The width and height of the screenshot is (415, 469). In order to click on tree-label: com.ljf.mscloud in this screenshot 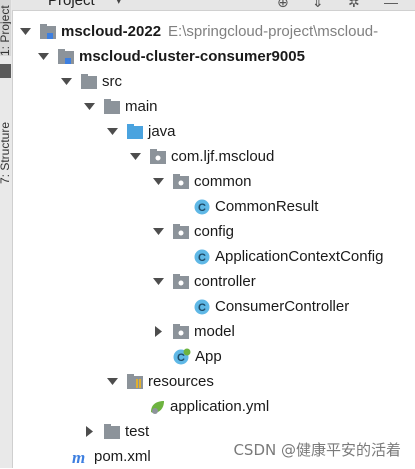, I will do `click(223, 156)`.